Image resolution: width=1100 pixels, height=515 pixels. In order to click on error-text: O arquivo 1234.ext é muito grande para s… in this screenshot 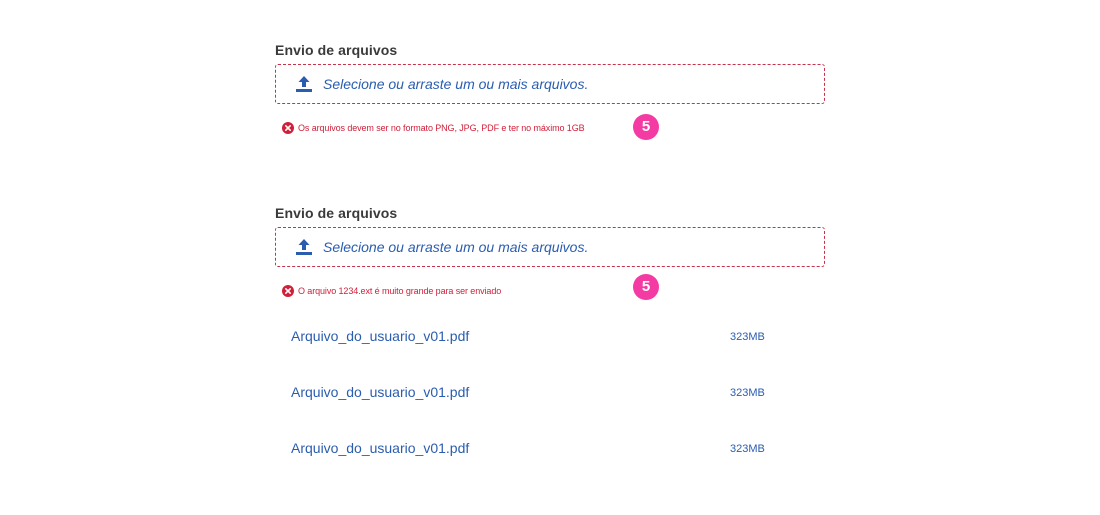, I will do `click(400, 291)`.